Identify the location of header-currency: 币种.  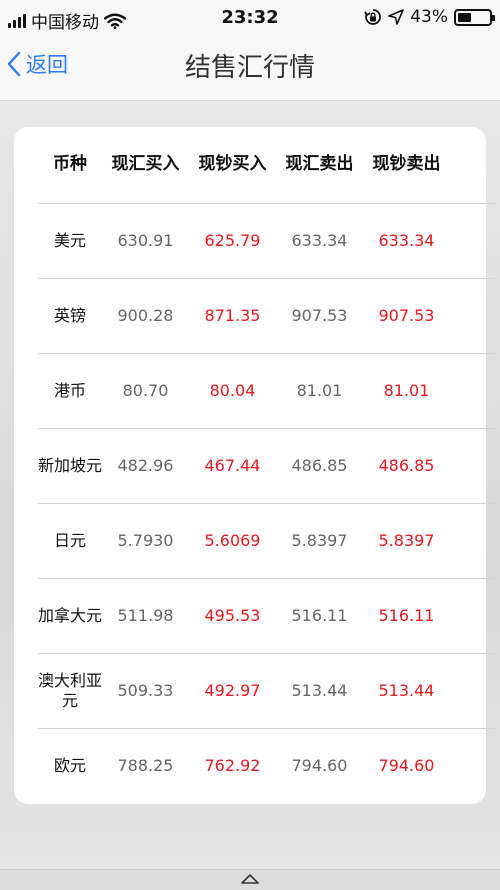
(70, 164).